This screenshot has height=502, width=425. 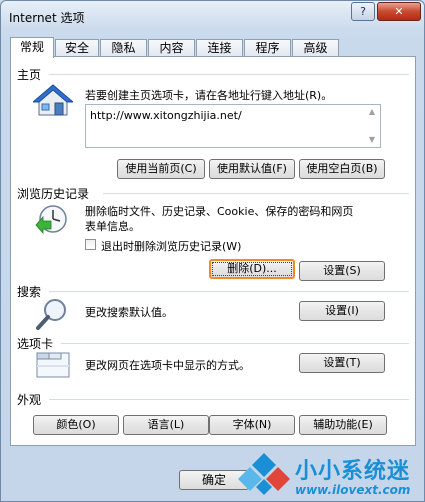 I want to click on watermark-logo-icon, so click(x=264, y=474).